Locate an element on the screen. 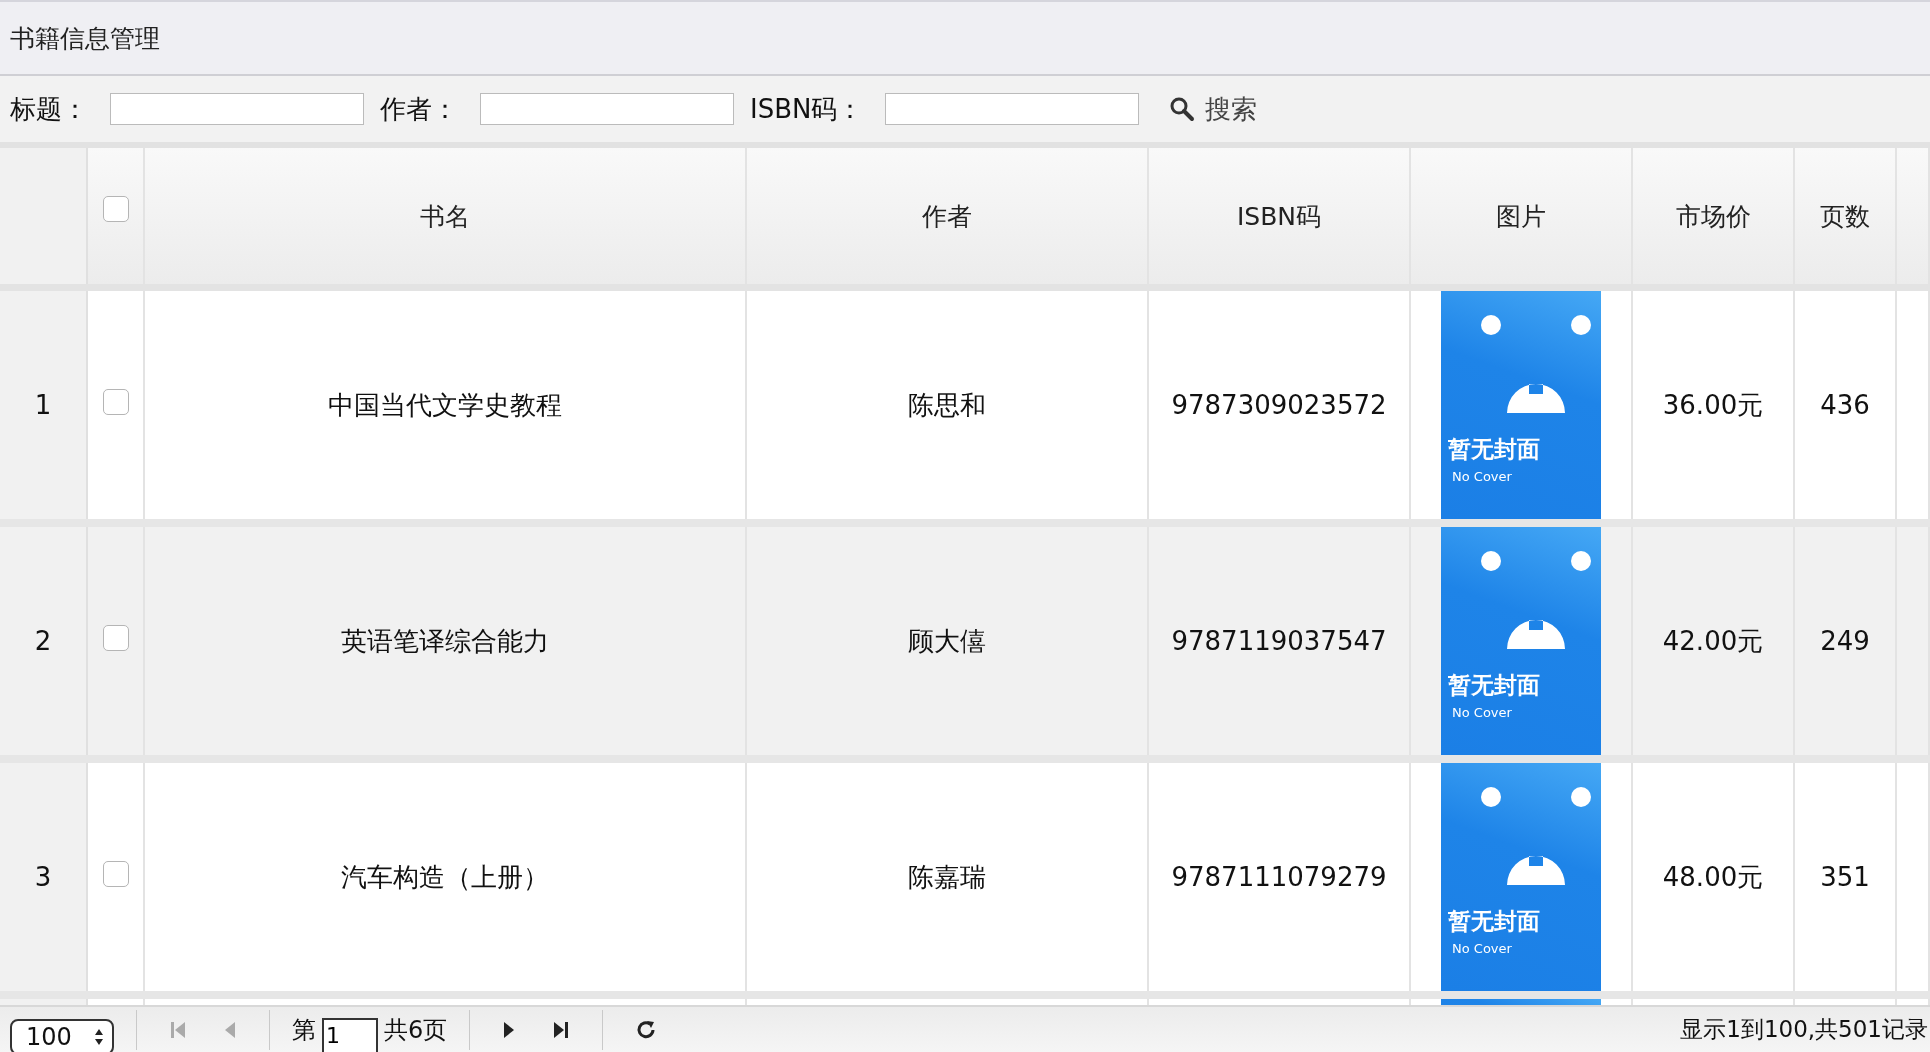  table-cell: 9787111079279 is located at coordinates (1280, 877).